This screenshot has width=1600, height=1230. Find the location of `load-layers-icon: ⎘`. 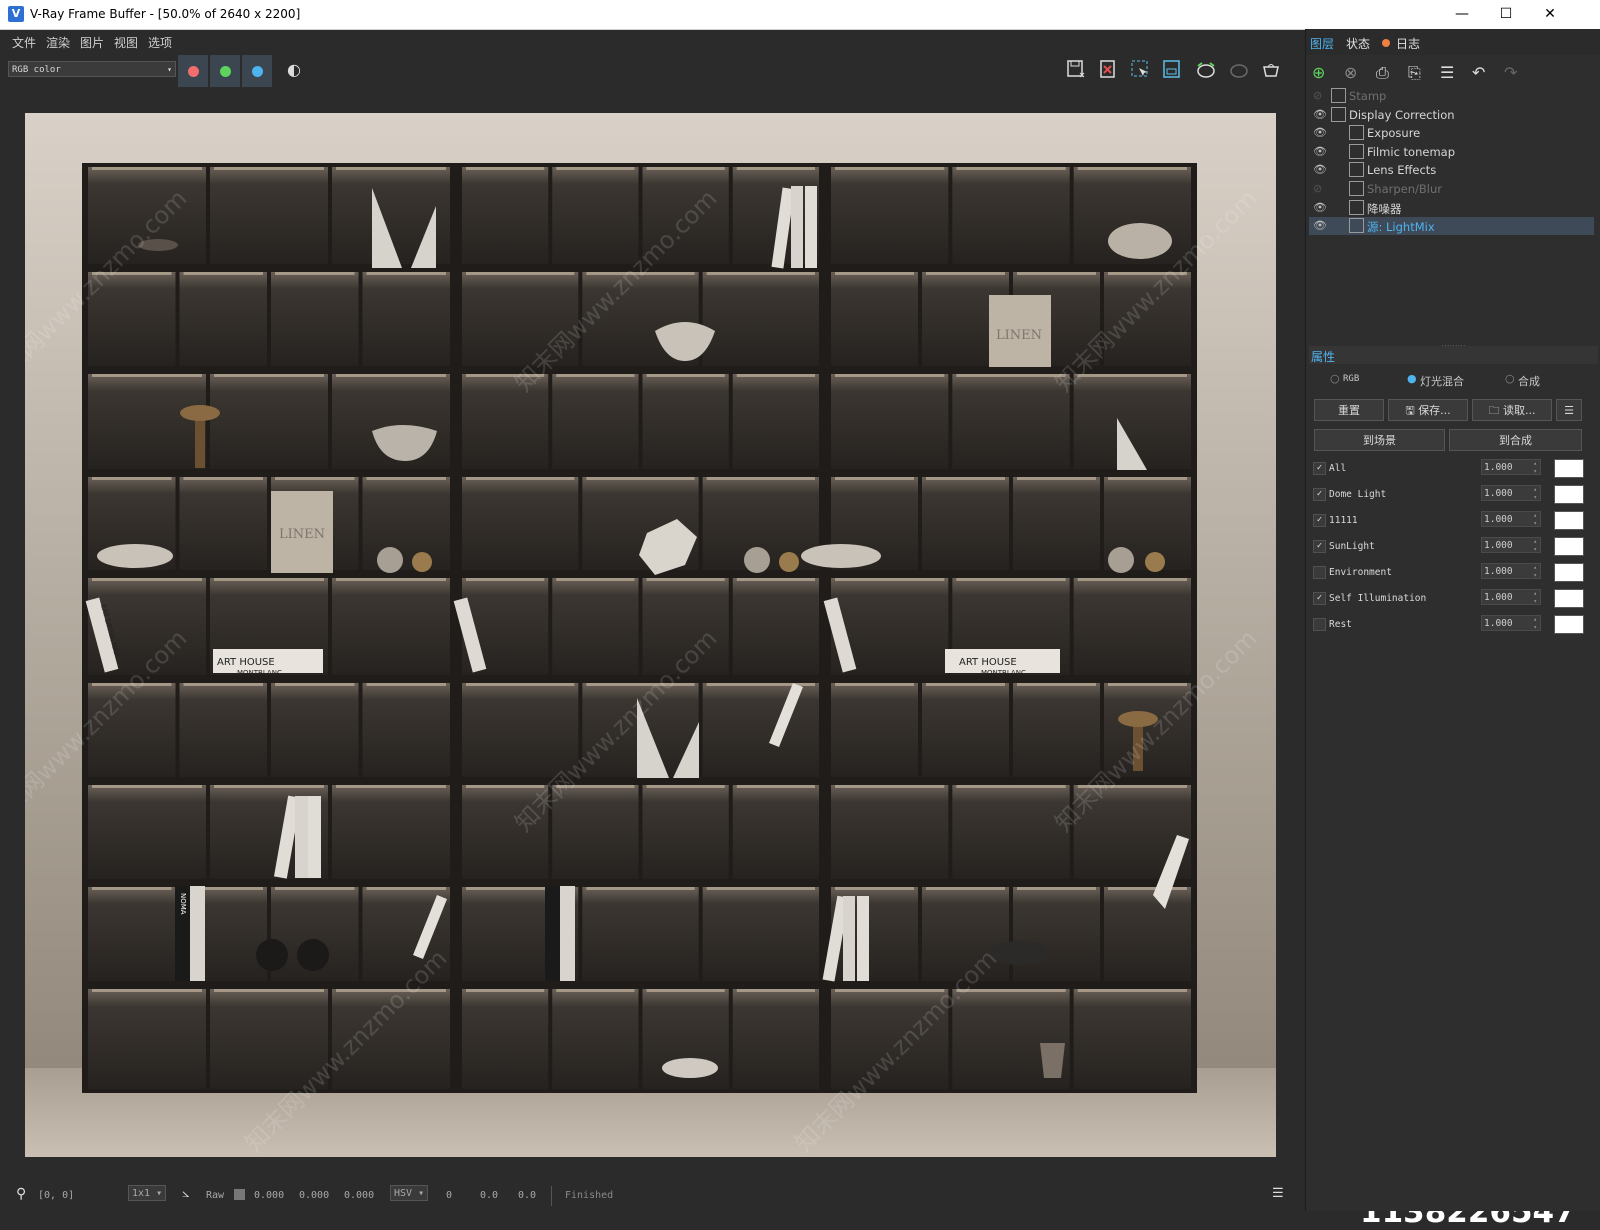

load-layers-icon: ⎘ is located at coordinates (1414, 73).